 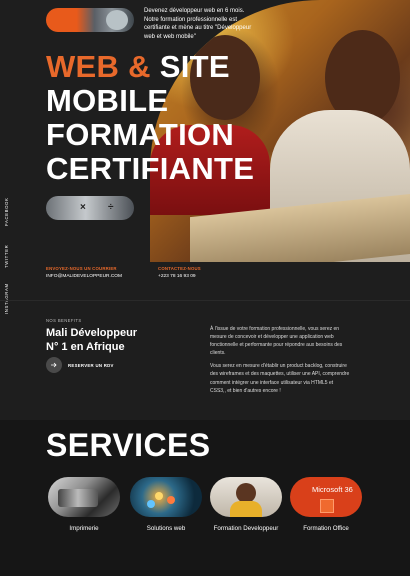 What do you see at coordinates (107, 100) in the screenshot?
I see `hero-title-line2: MOBILE` at bounding box center [107, 100].